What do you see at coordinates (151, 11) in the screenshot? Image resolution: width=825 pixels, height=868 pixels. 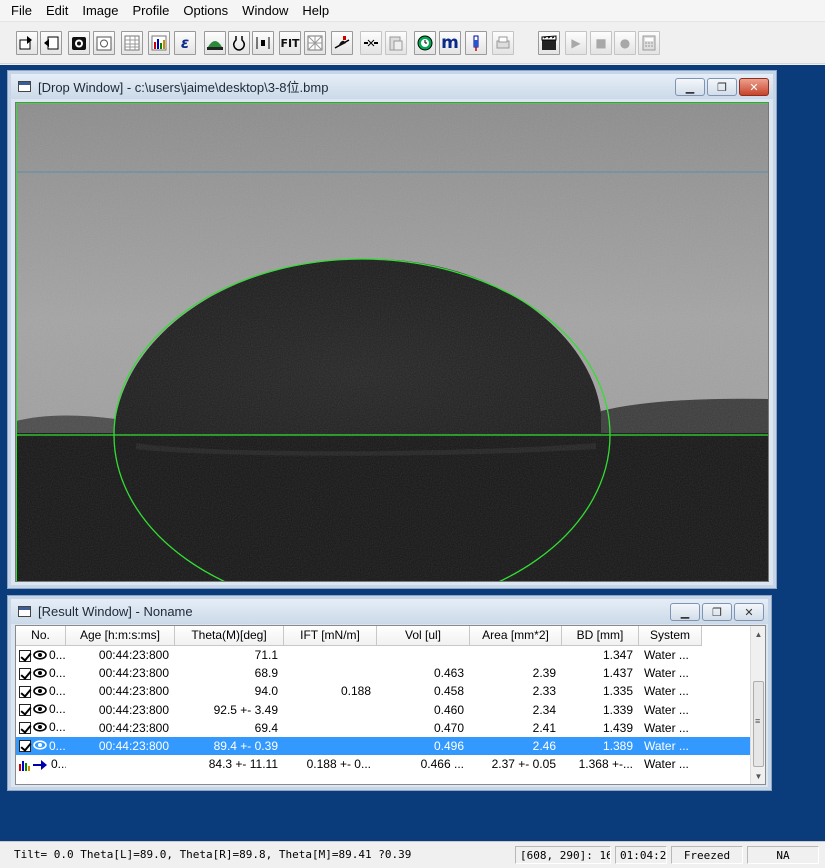 I see `menu-profile: Profile` at bounding box center [151, 11].